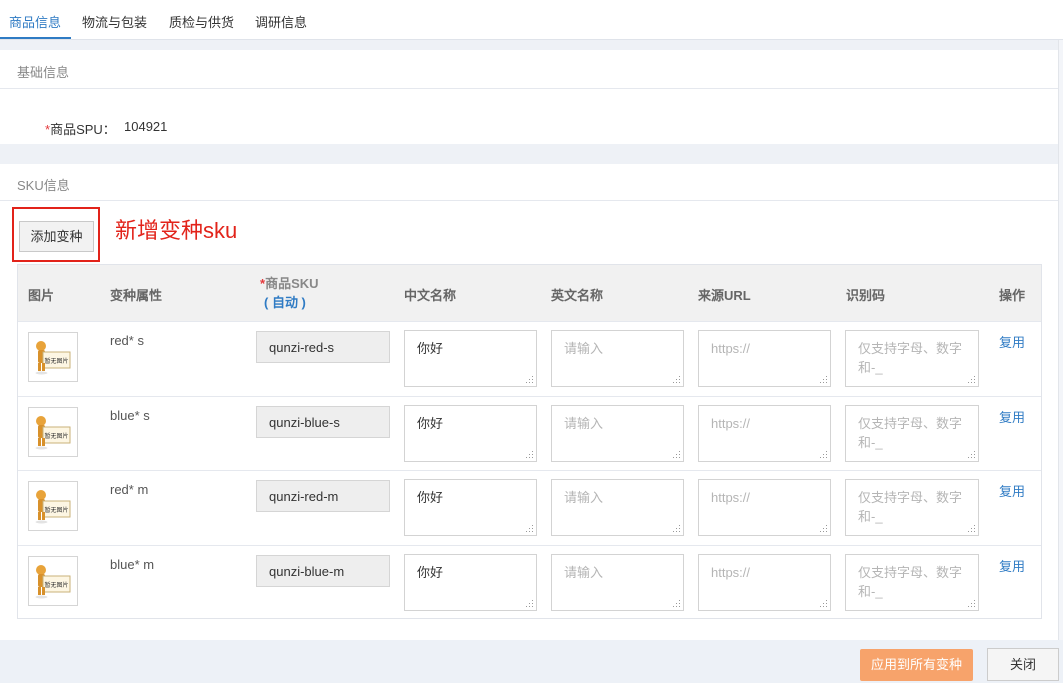 The image size is (1063, 683). I want to click on active-tab-indicator, so click(35, 38).